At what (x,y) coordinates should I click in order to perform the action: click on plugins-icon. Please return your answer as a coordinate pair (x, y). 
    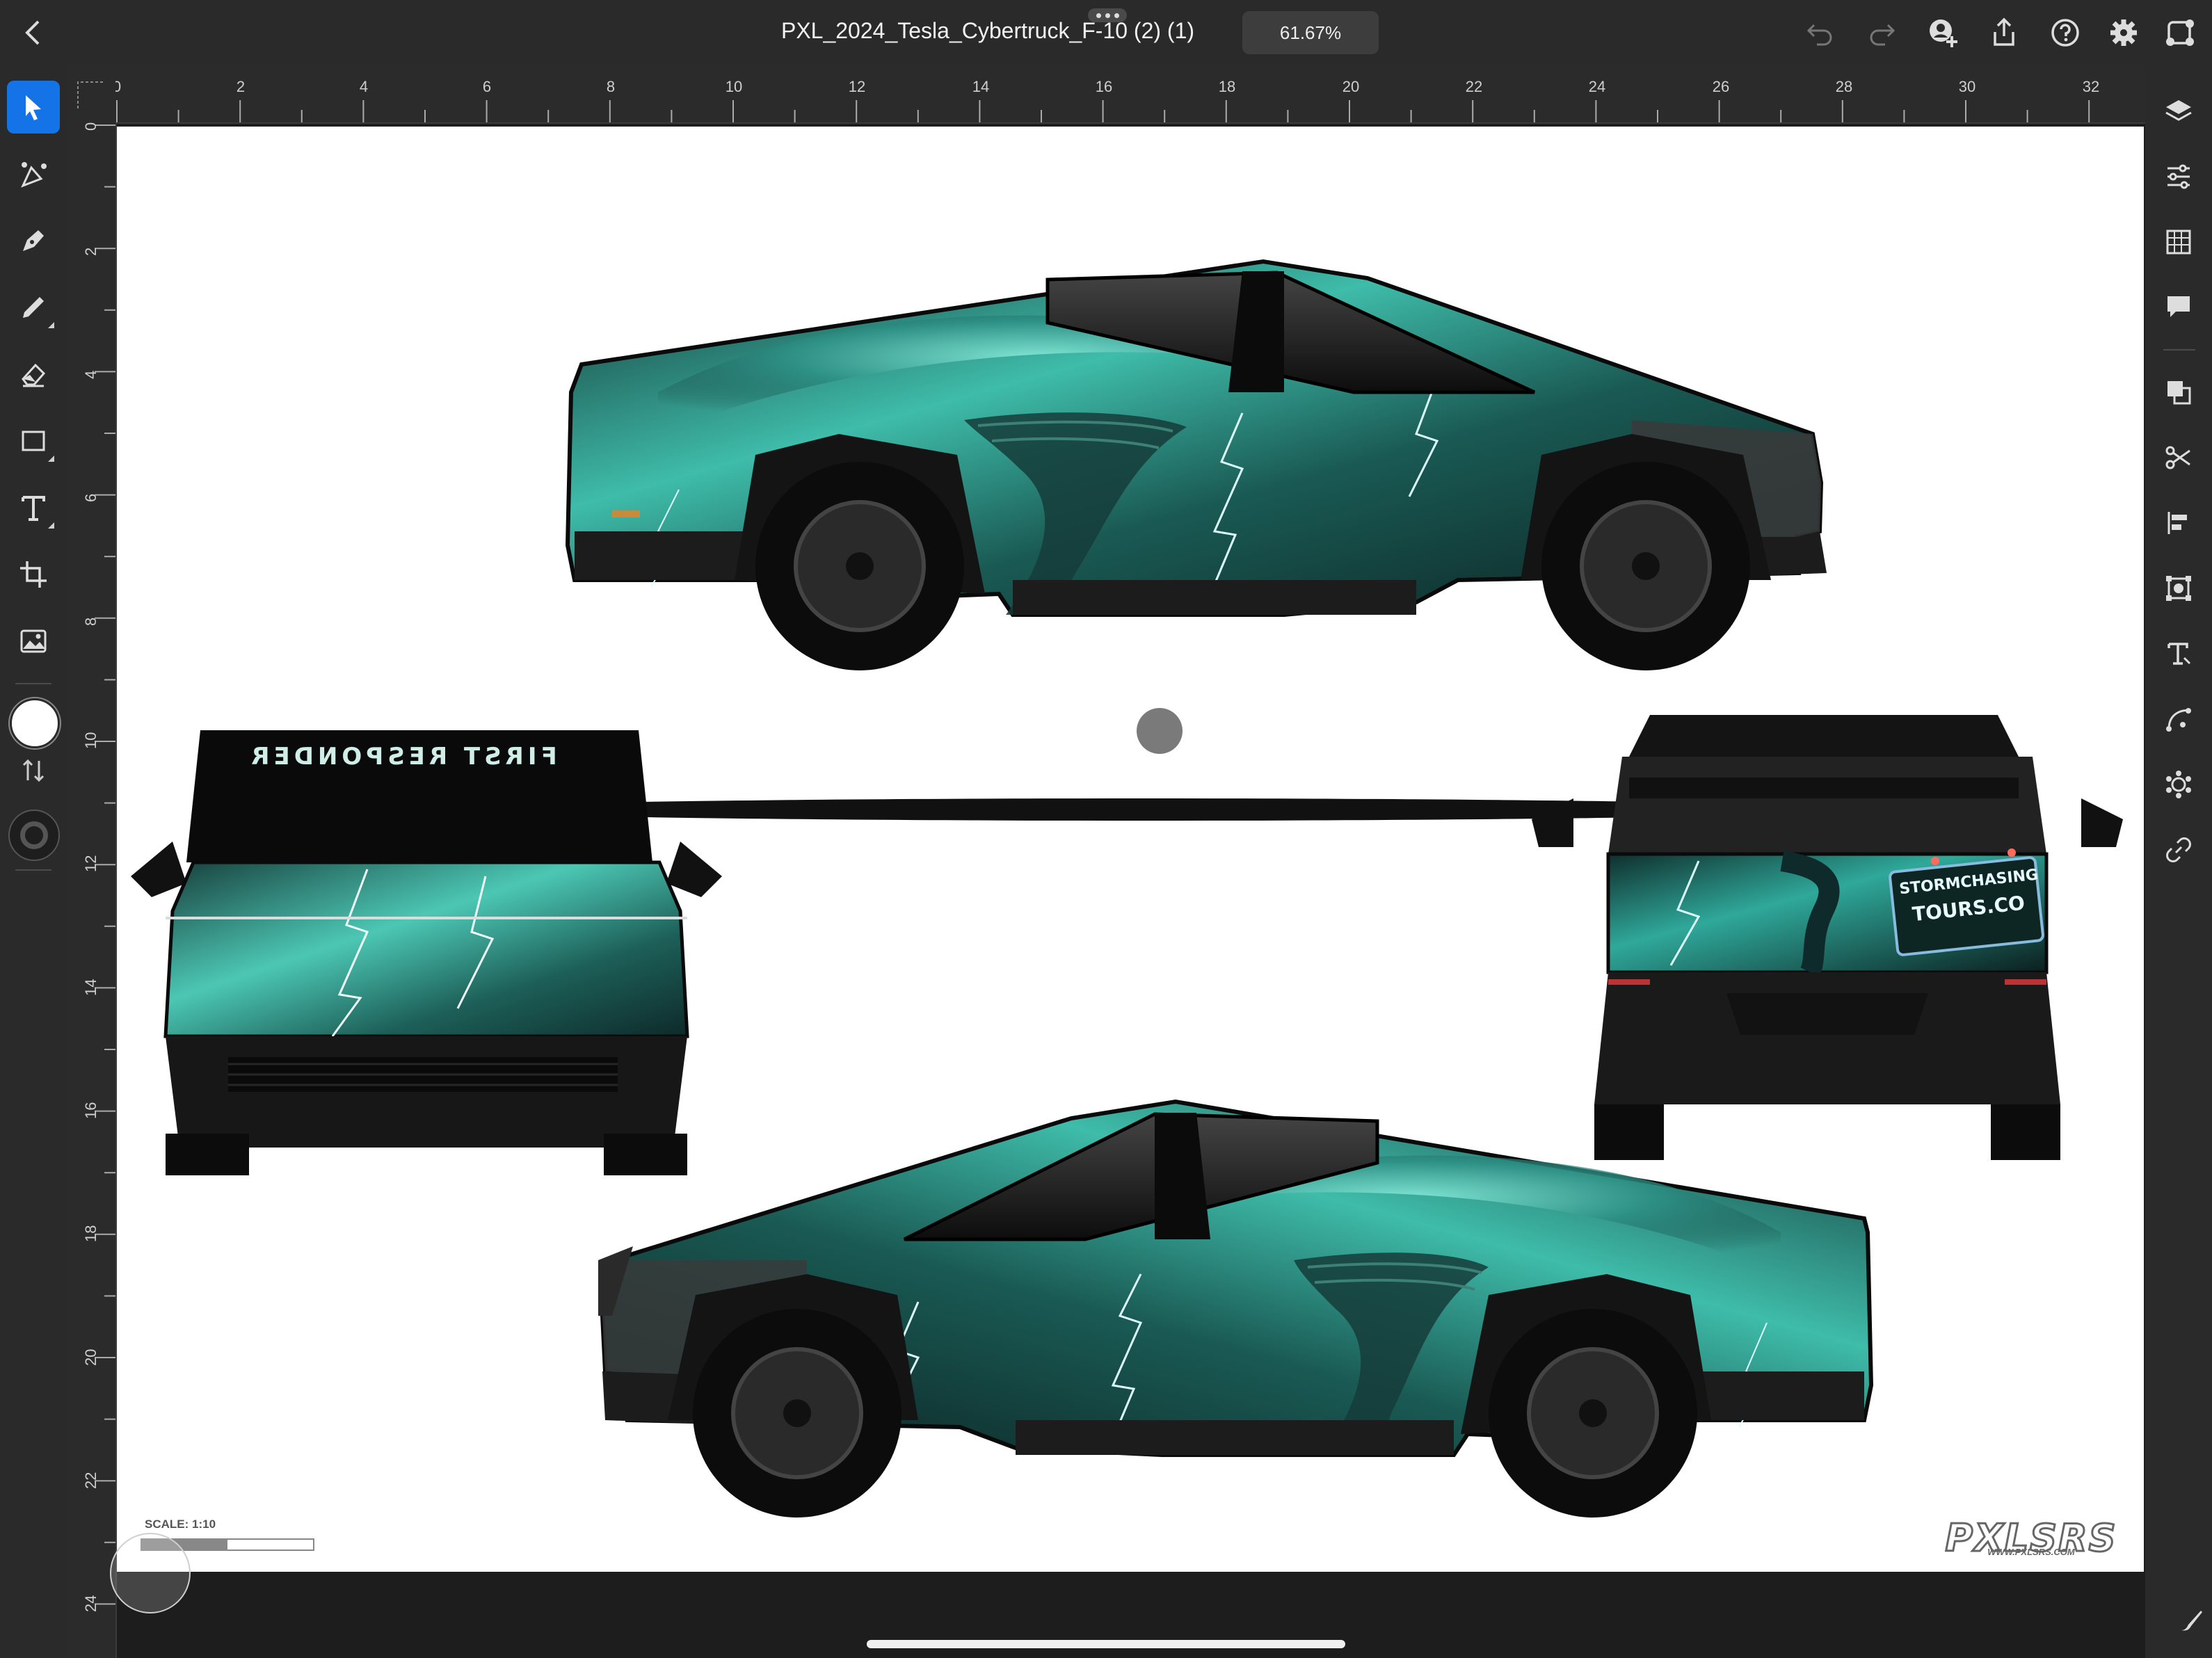
    Looking at the image, I should click on (2180, 32).